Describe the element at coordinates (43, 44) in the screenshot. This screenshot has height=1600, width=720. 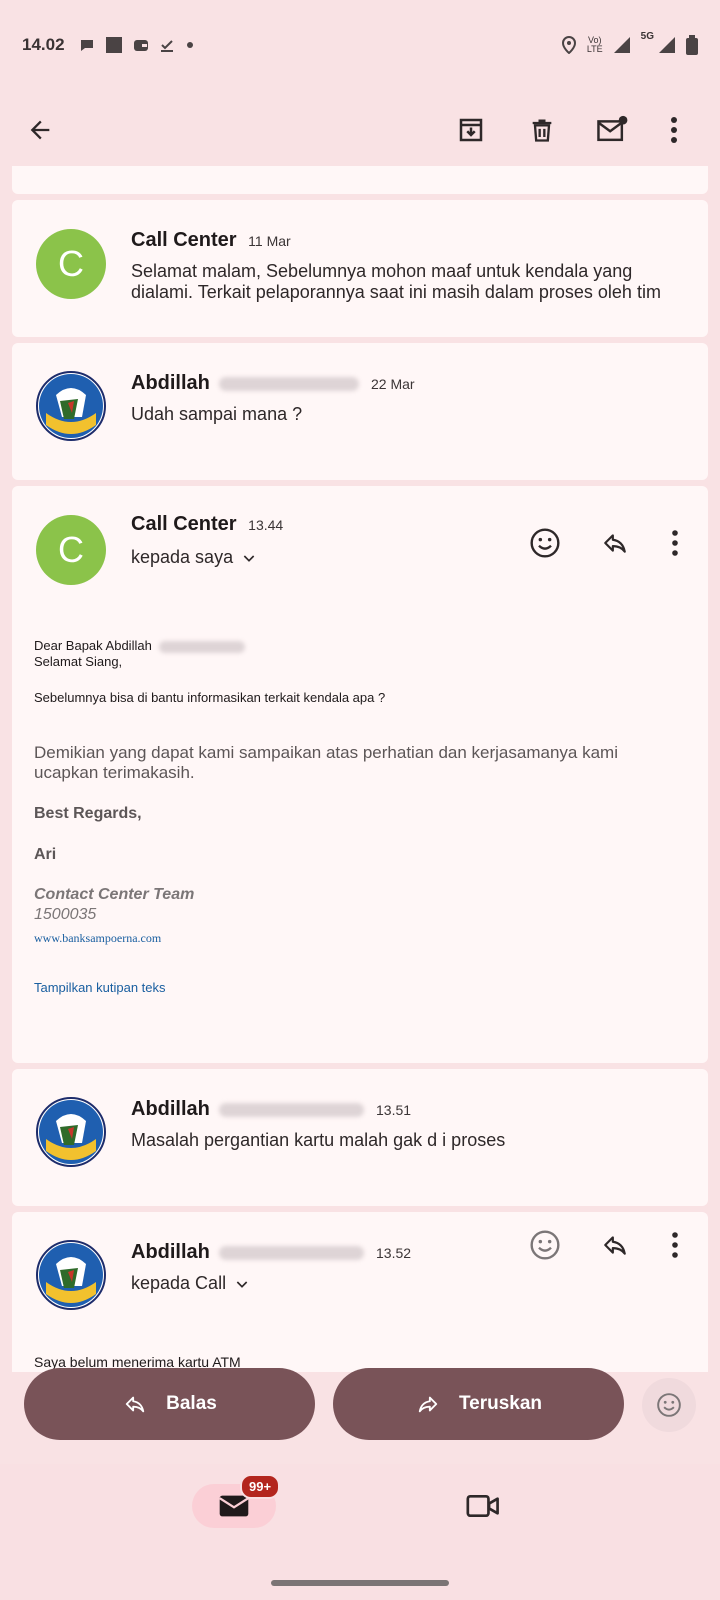
I see `status-time: 14.02` at that location.